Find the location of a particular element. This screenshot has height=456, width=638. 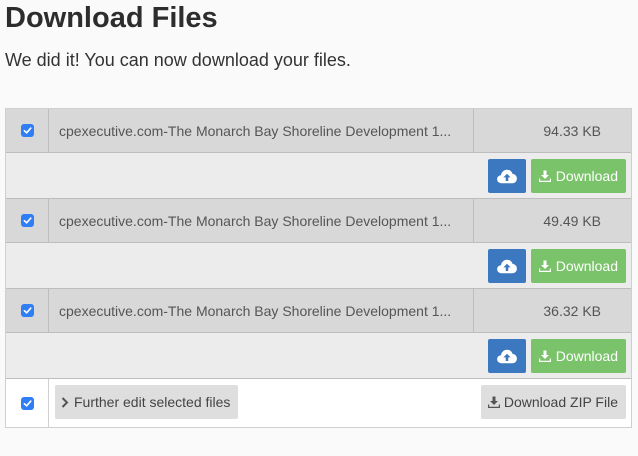

select-all-checkbox-cell is located at coordinates (27, 403).